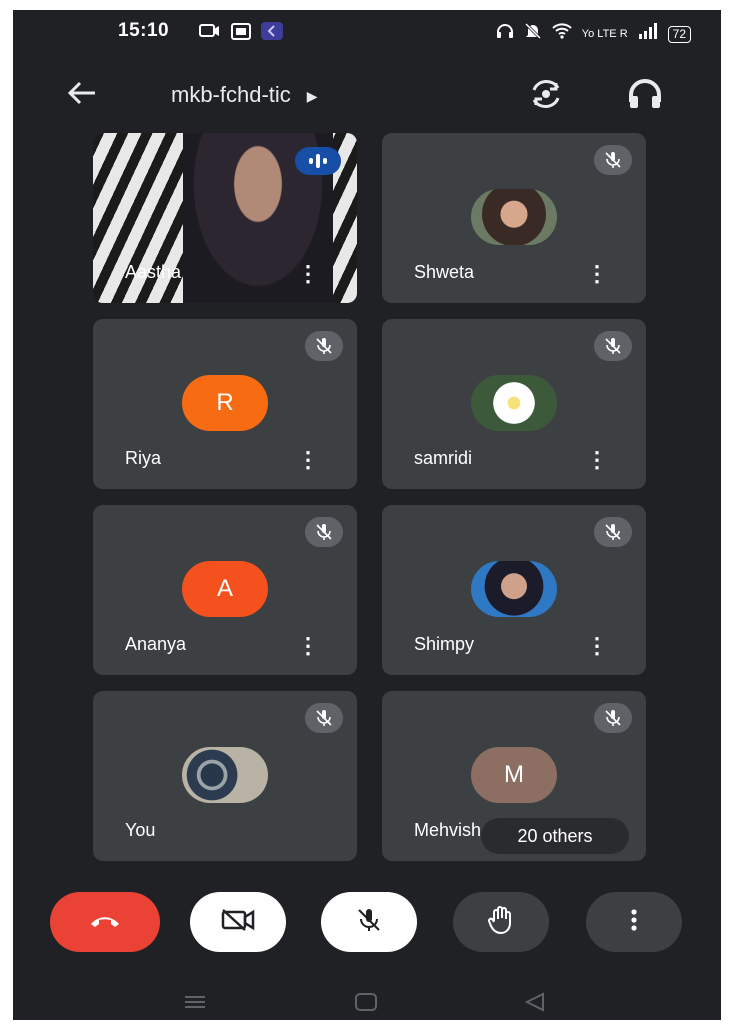 Image resolution: width=730 pixels, height=1026 pixels. I want to click on switch-camera-icon, so click(546, 96).